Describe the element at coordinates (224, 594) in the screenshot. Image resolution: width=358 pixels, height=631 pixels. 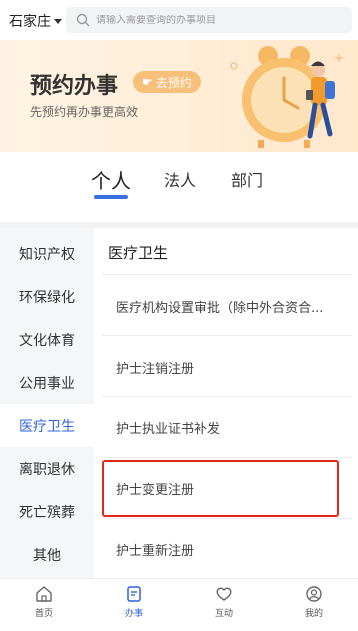
I see `heart-icon` at that location.